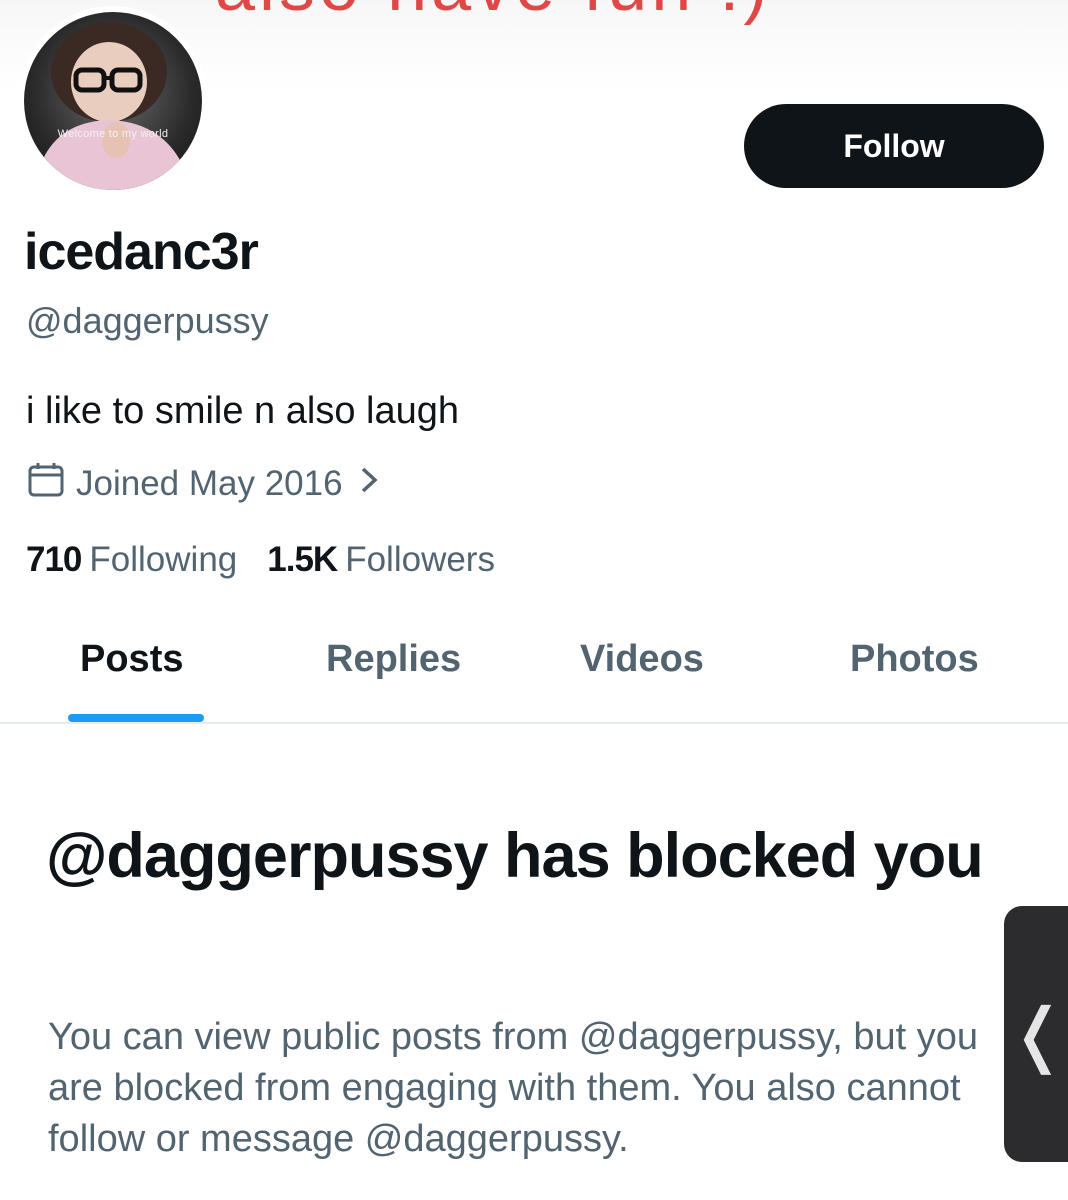  I want to click on follow-stats: 710 Following 1.5K Followers, so click(260, 560).